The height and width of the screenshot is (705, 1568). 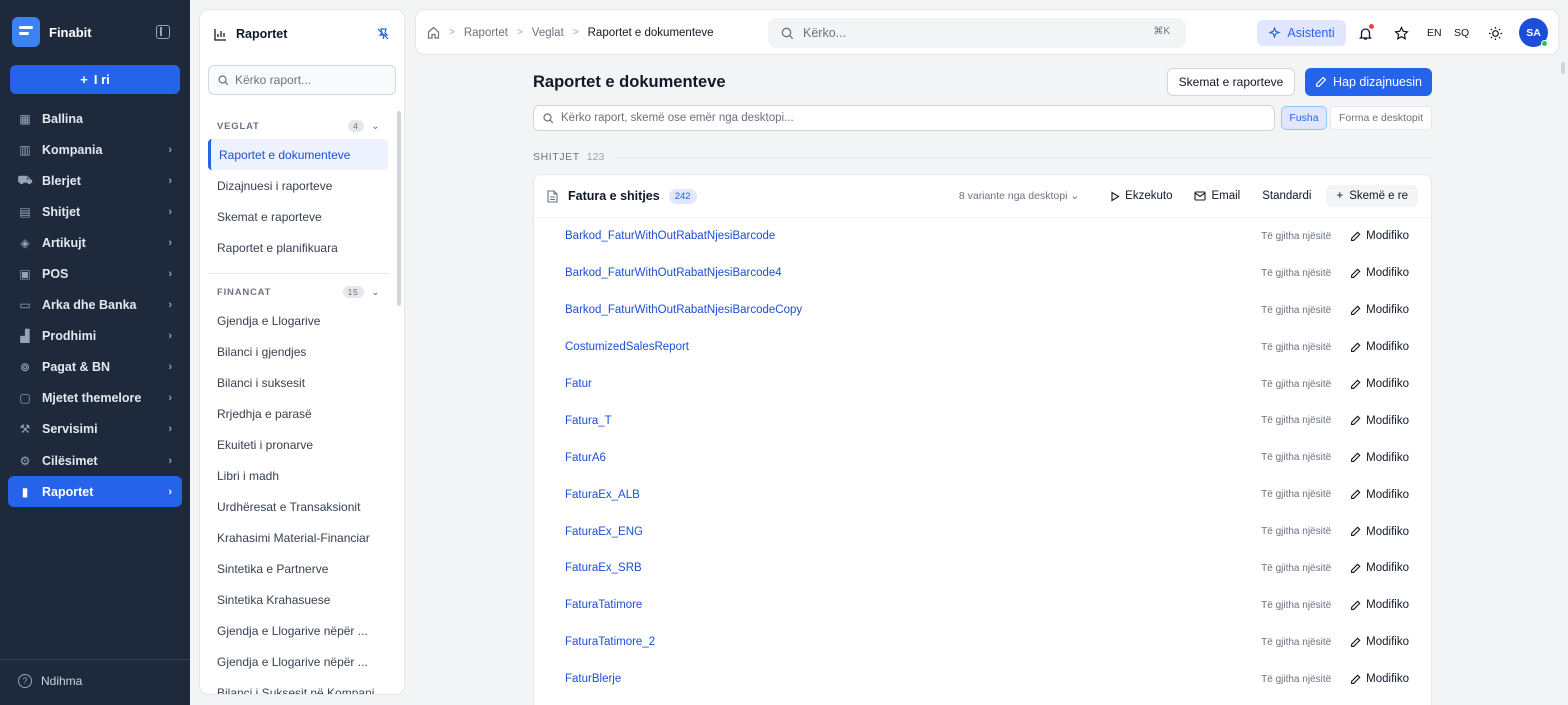 What do you see at coordinates (302, 475) in the screenshot?
I see `report-item: Libri i madh` at bounding box center [302, 475].